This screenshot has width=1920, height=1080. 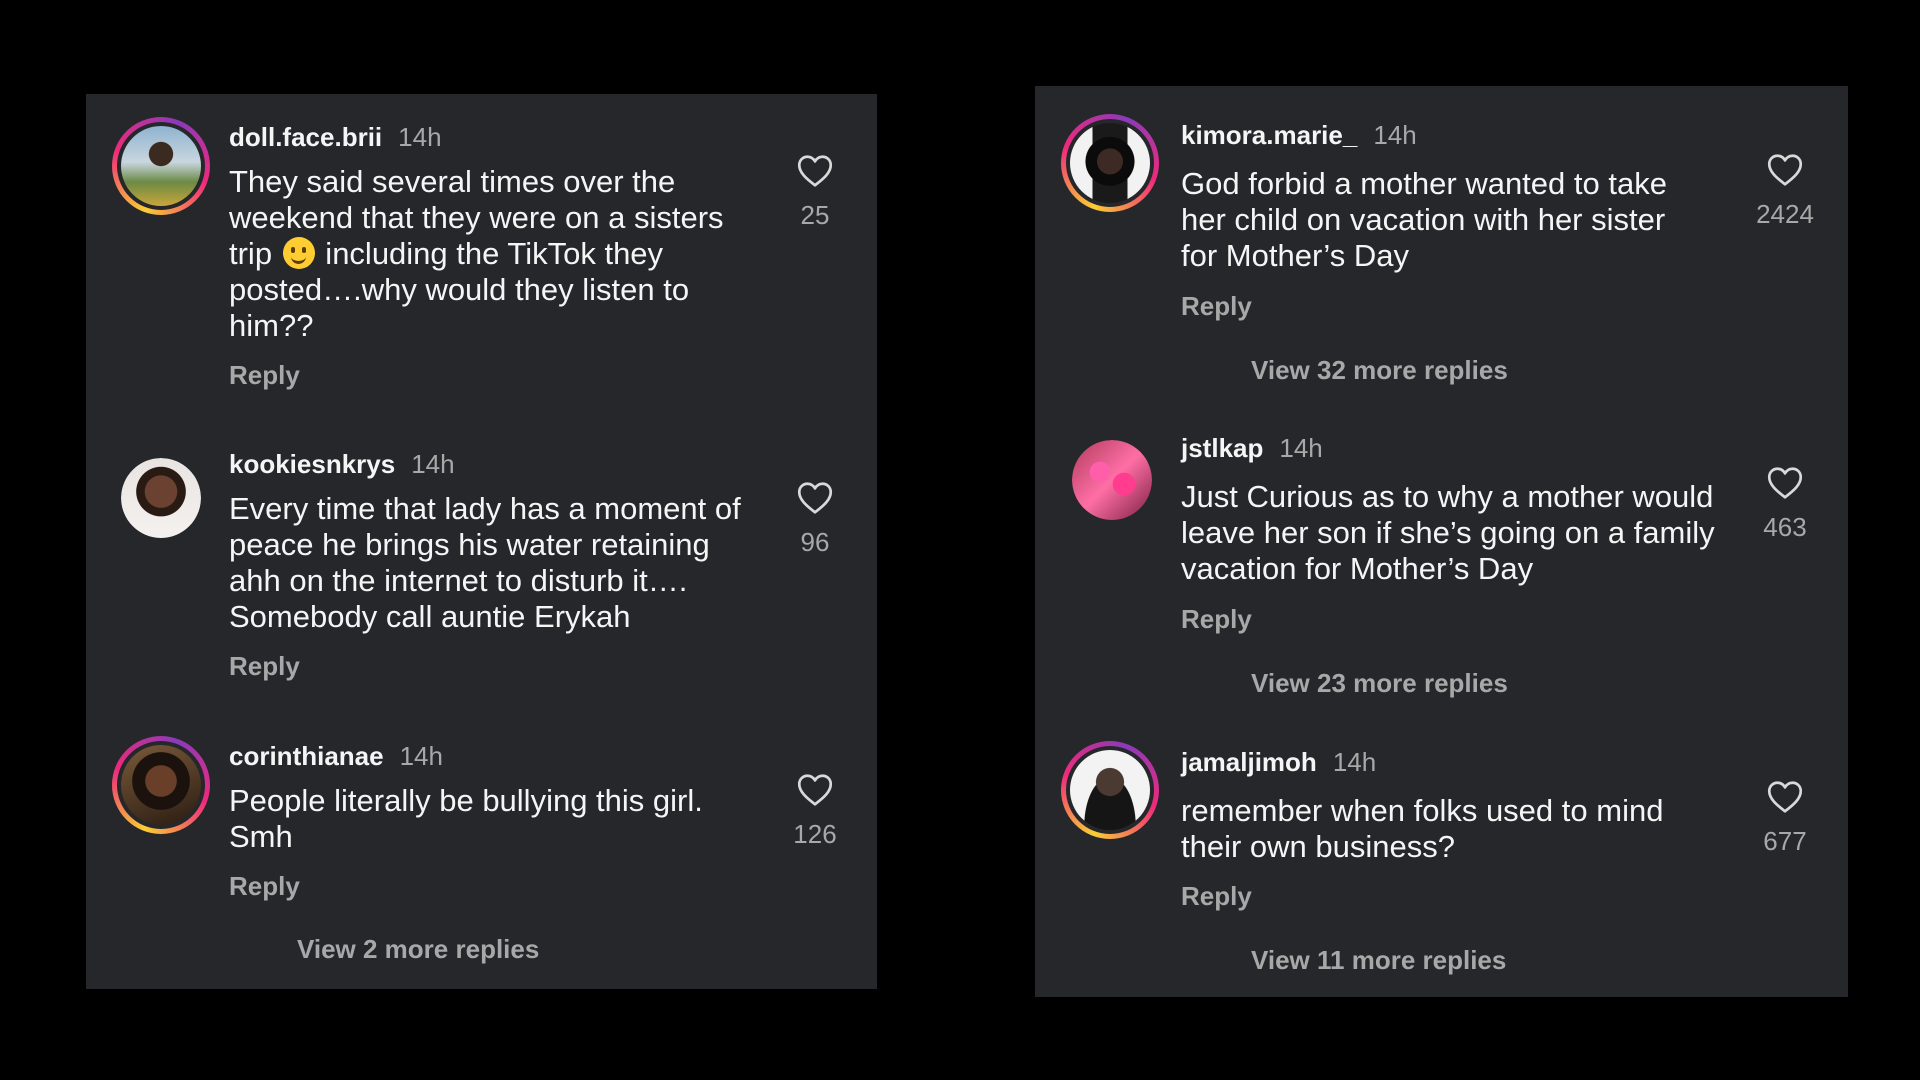 What do you see at coordinates (1785, 214) in the screenshot?
I see `like-count: 2424` at bounding box center [1785, 214].